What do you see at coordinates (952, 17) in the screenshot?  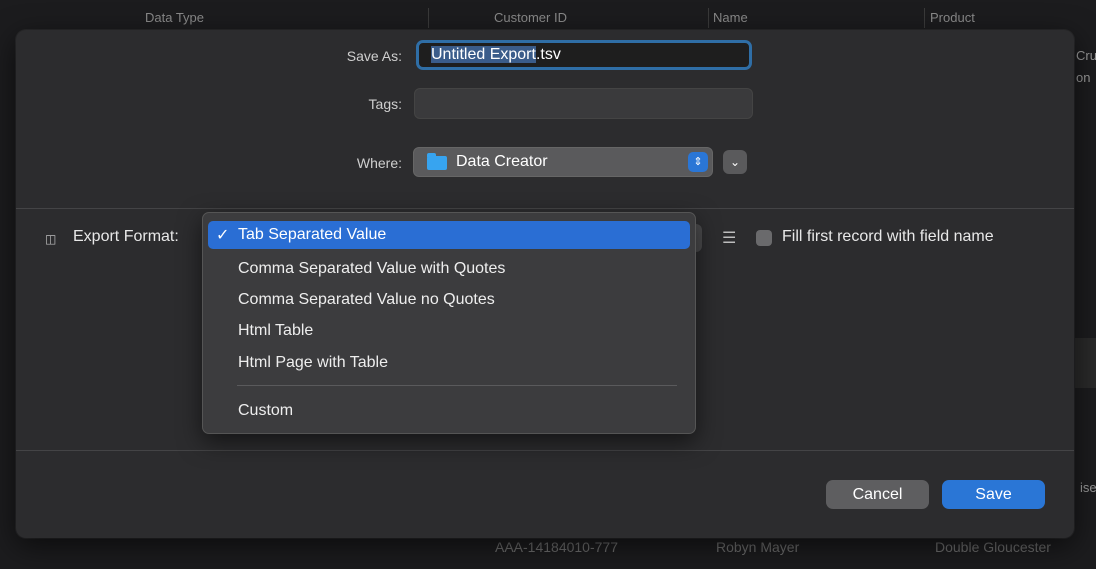 I see `column-header-product: Product` at bounding box center [952, 17].